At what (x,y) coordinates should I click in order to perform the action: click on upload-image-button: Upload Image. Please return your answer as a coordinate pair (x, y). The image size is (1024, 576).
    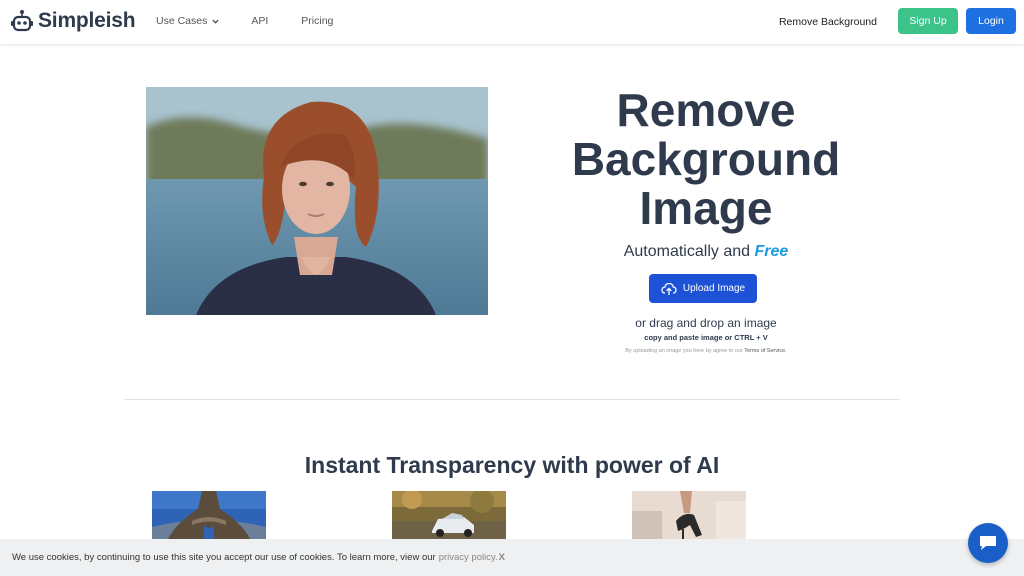
    Looking at the image, I should click on (703, 288).